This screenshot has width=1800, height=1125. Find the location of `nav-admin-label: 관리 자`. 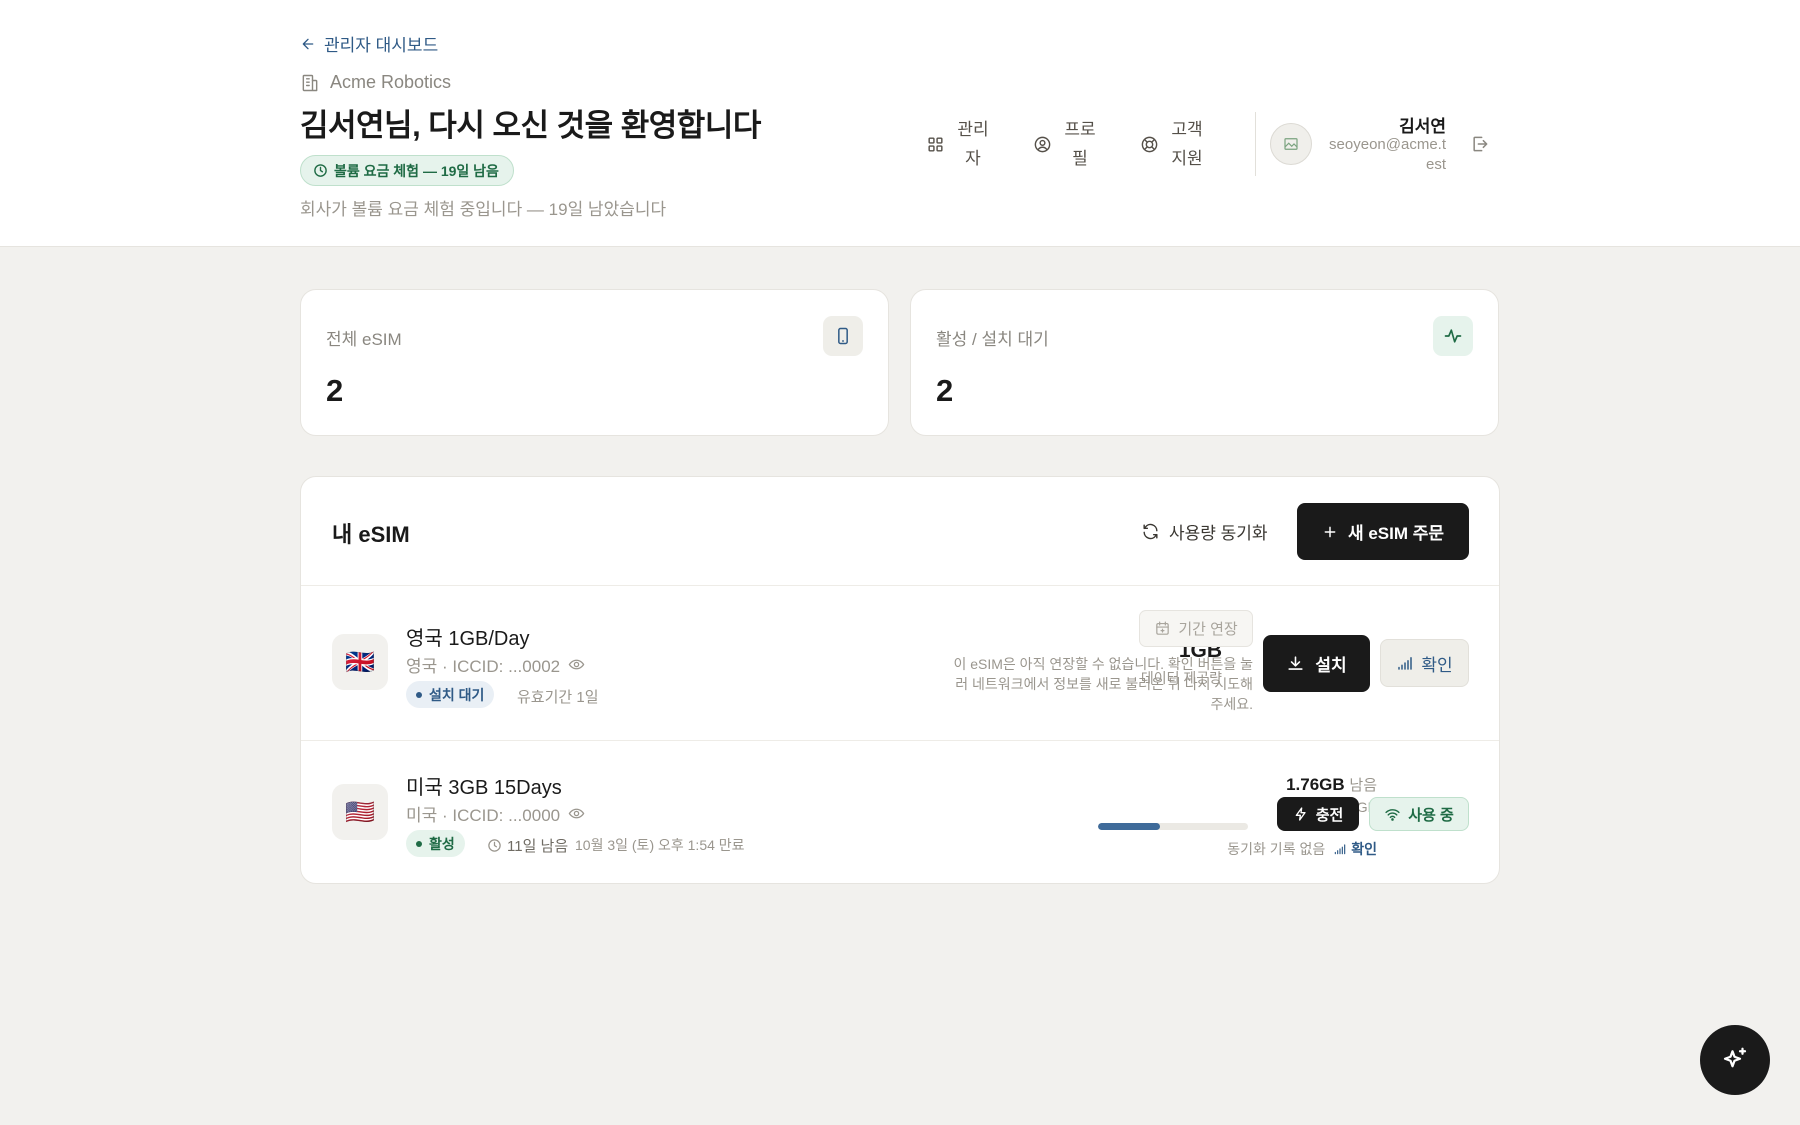

nav-admin-label: 관리 자 is located at coordinates (973, 144).